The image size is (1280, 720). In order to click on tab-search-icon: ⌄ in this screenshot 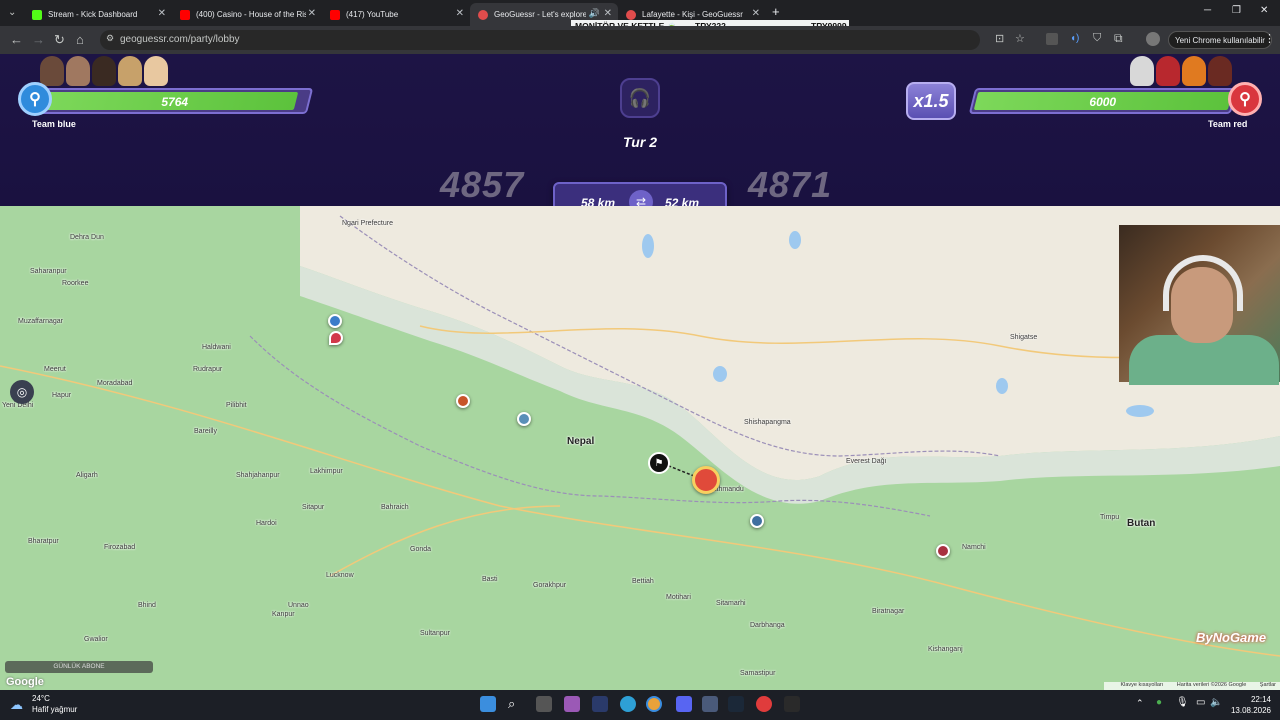, I will do `click(12, 12)`.